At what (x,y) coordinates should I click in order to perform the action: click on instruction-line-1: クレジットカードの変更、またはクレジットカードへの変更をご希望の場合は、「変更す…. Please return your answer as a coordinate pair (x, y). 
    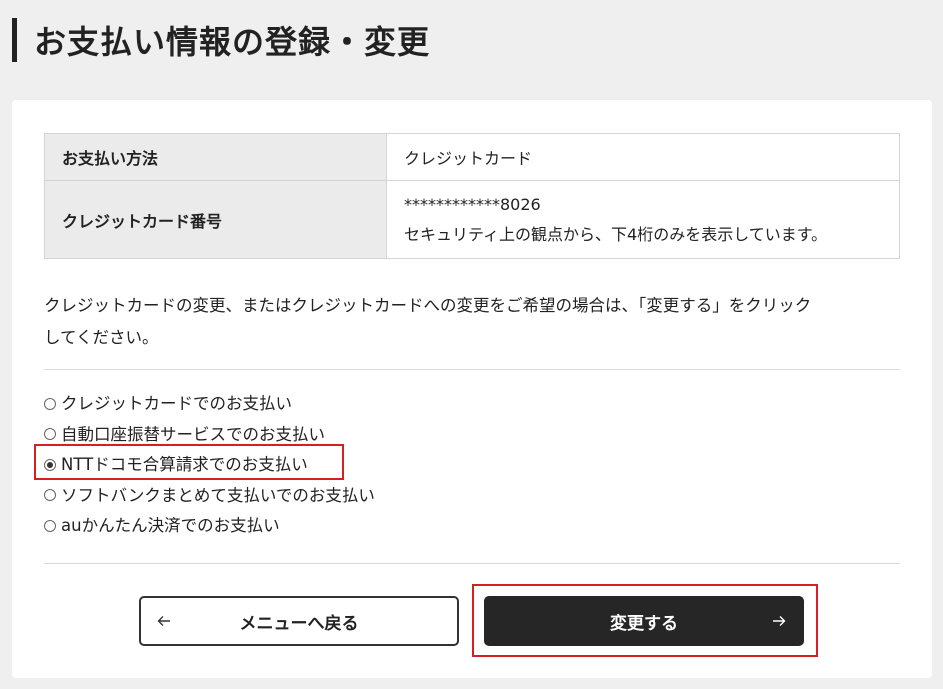
    Looking at the image, I should click on (428, 305).